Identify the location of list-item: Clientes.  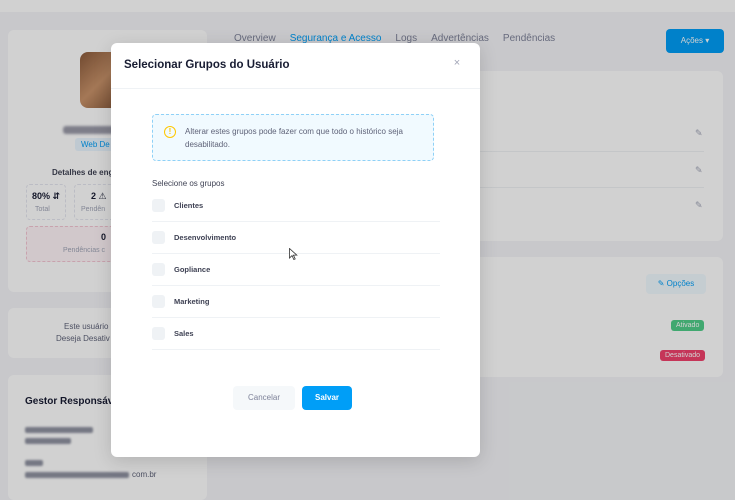
(296, 206).